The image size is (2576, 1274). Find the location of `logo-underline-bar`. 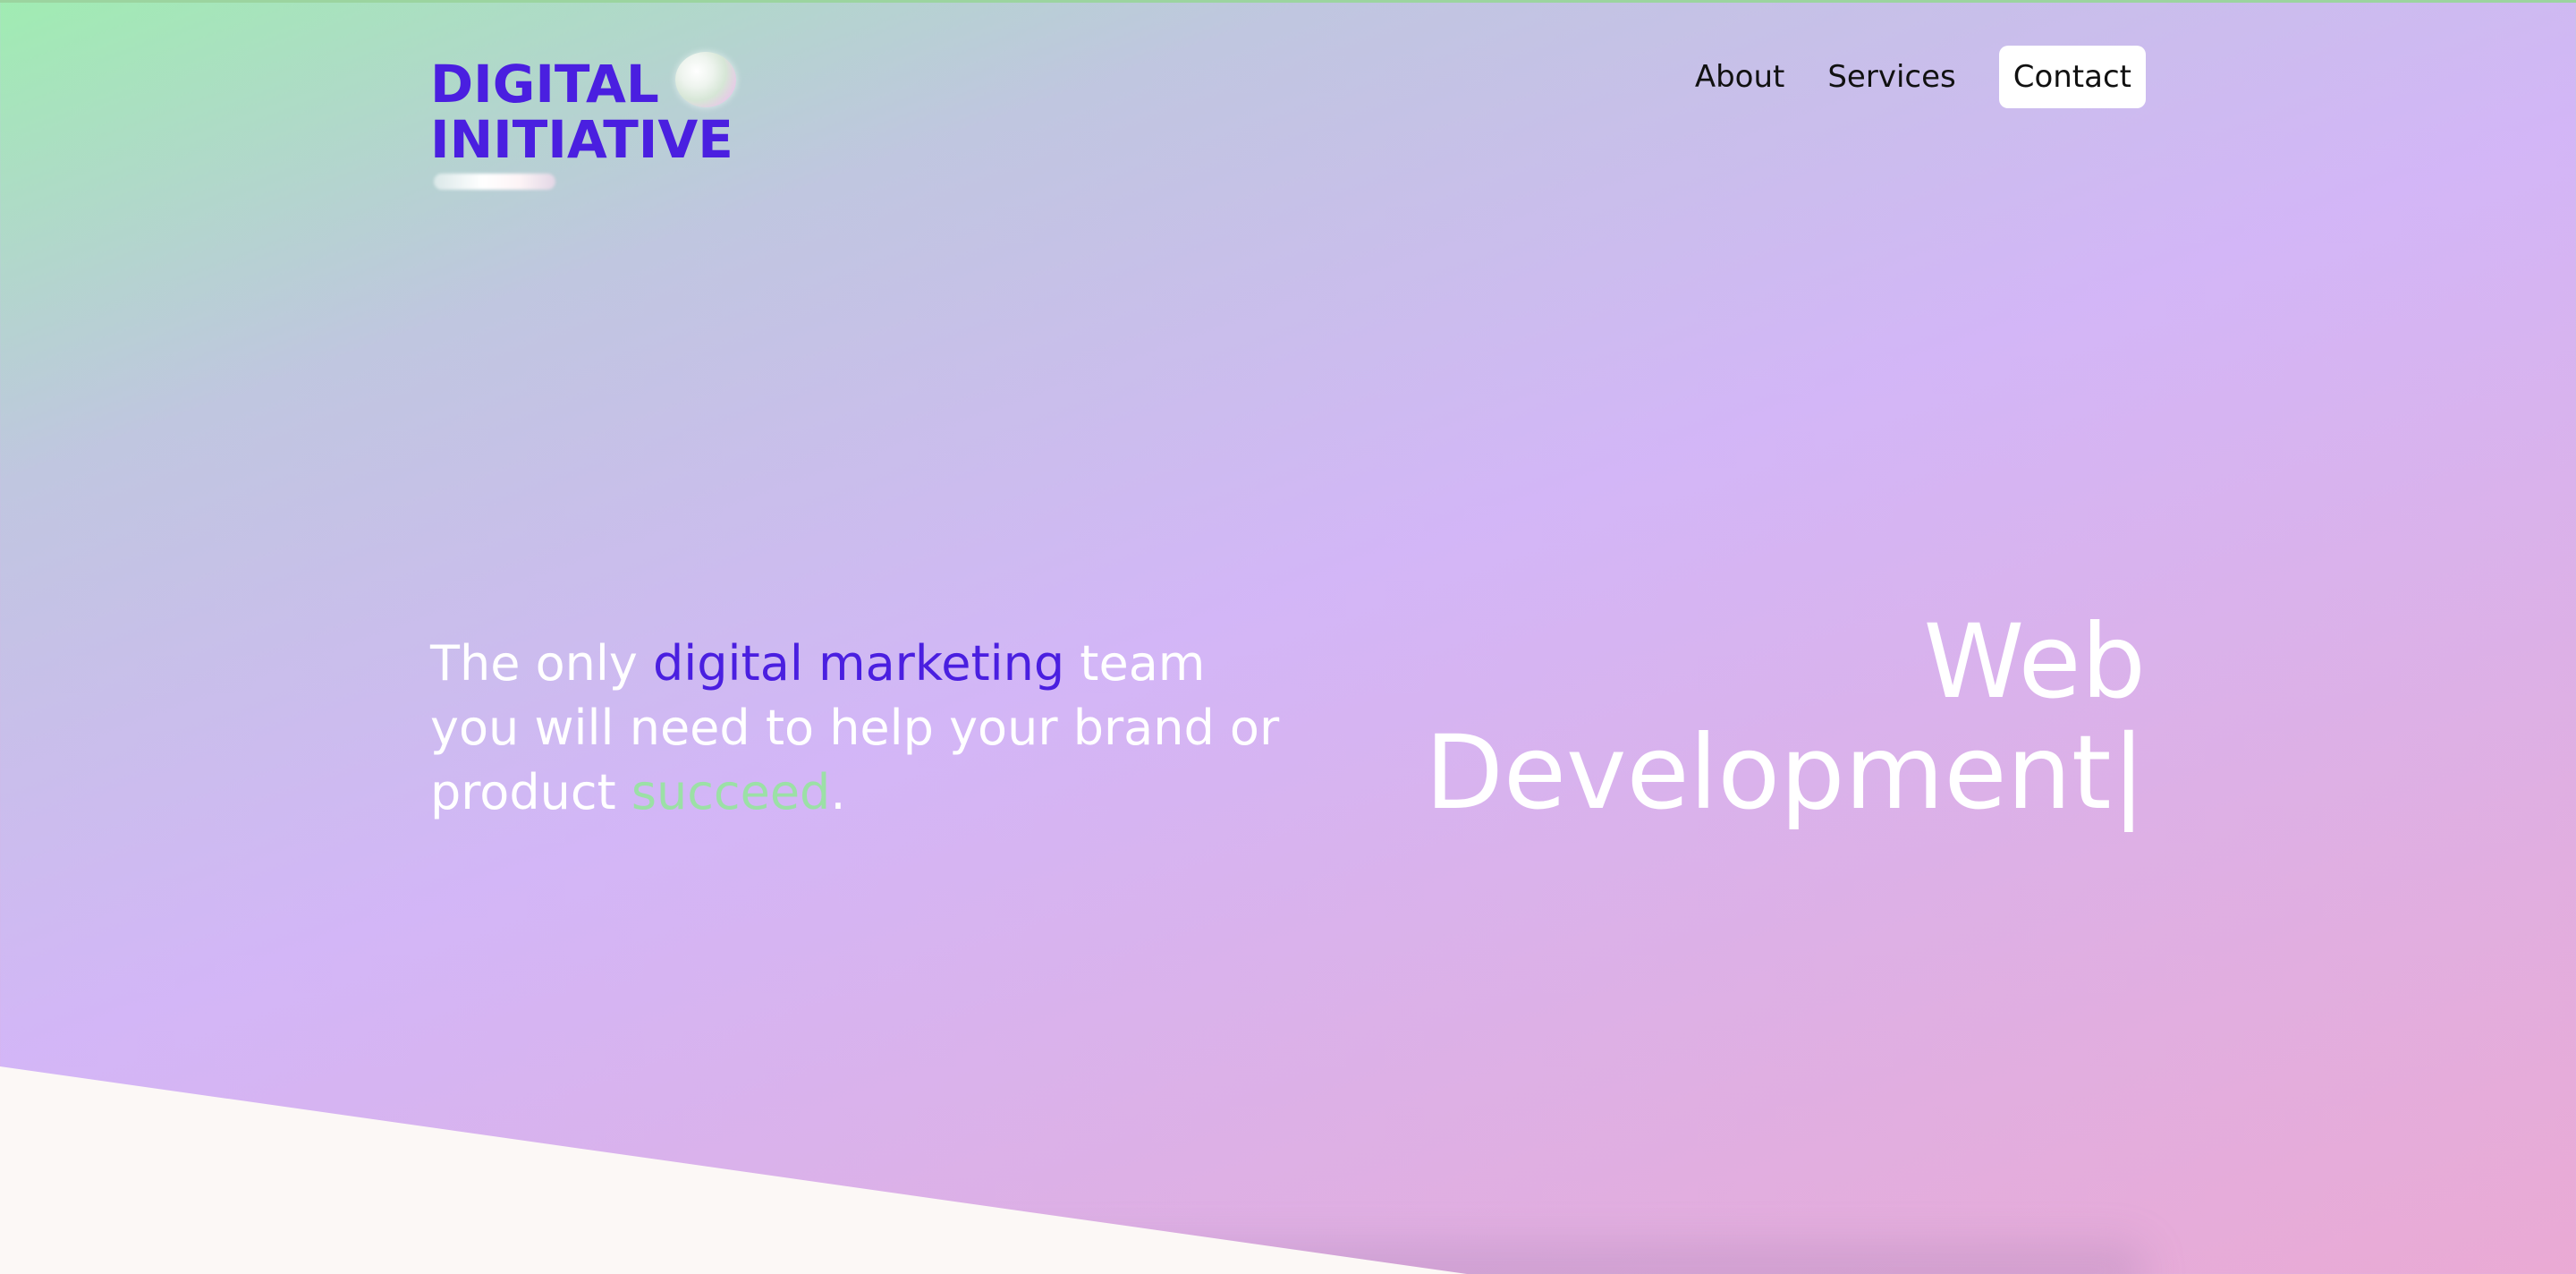

logo-underline-bar is located at coordinates (494, 182).